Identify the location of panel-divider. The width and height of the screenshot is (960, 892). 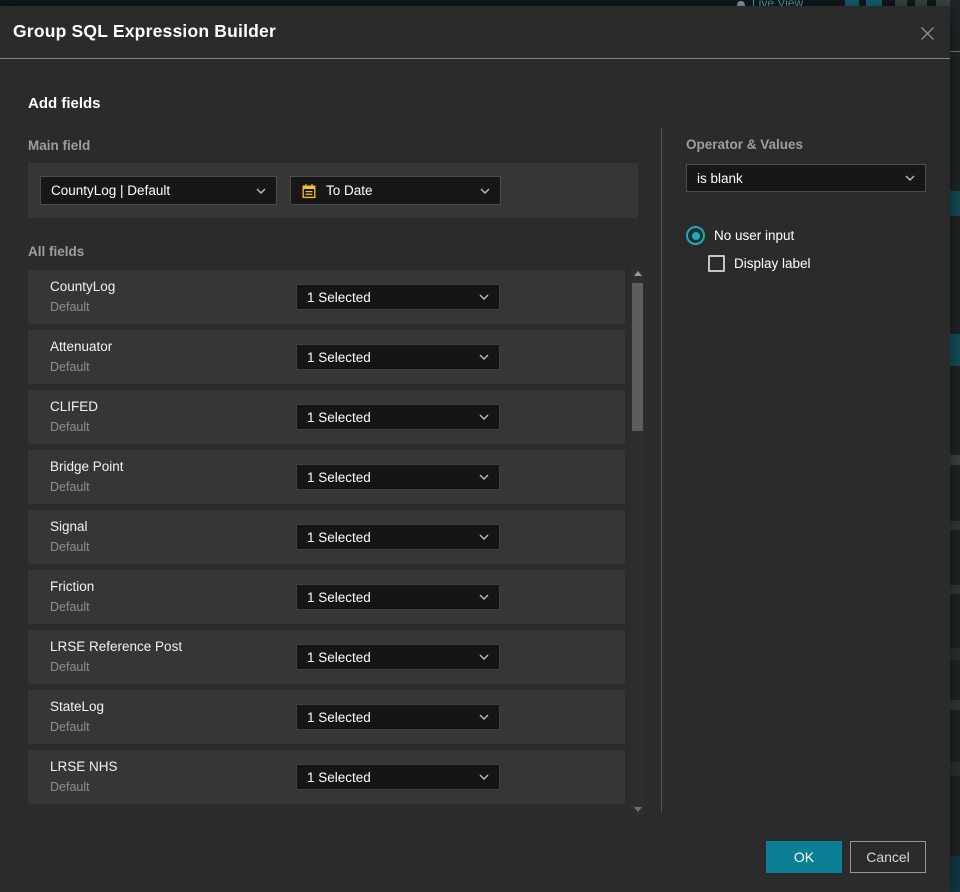
(661, 470).